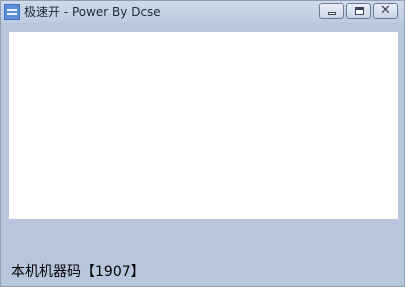 Image resolution: width=405 pixels, height=287 pixels. I want to click on close-button: ✕, so click(385, 11).